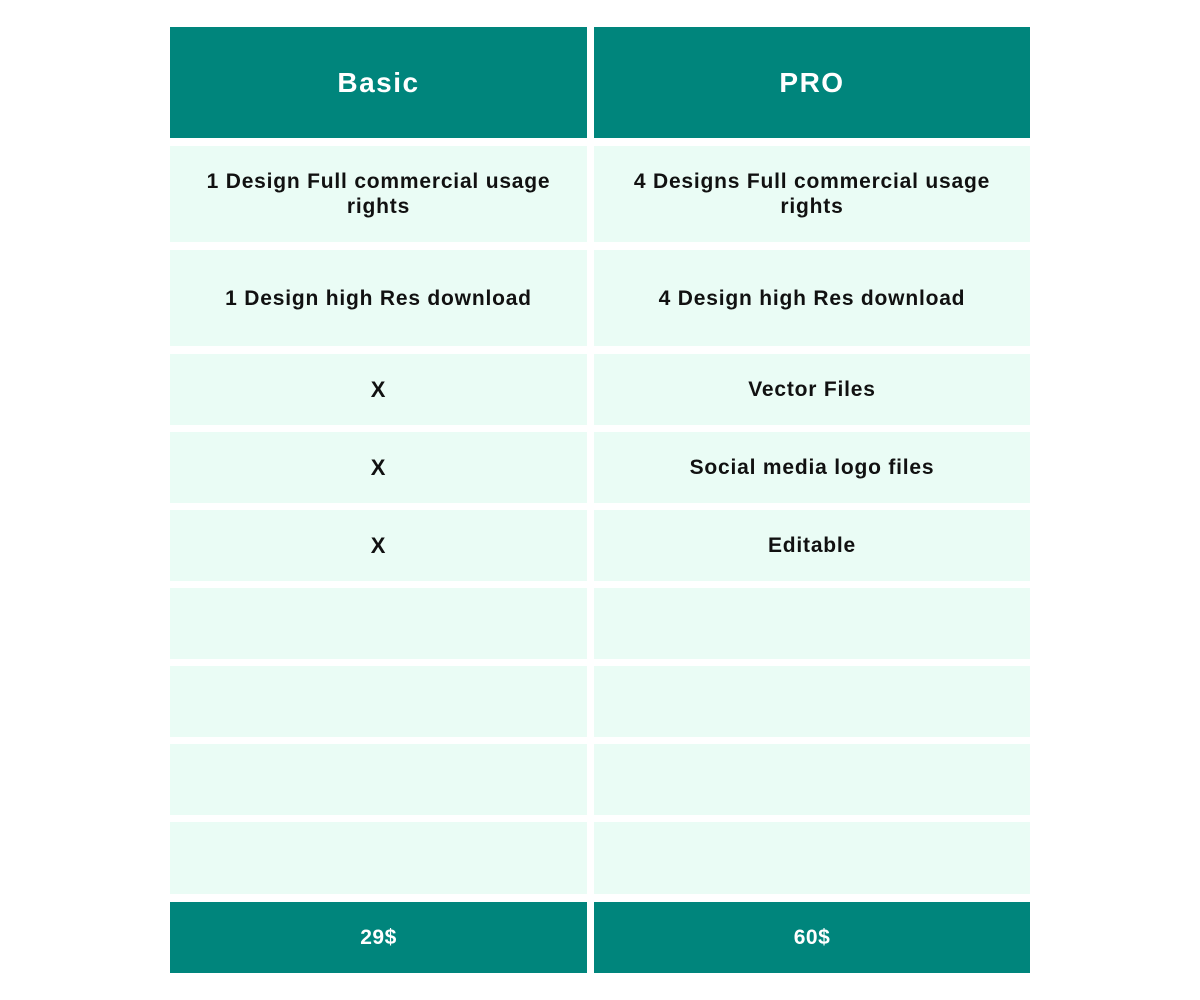  What do you see at coordinates (812, 937) in the screenshot?
I see `price-pro: 60$` at bounding box center [812, 937].